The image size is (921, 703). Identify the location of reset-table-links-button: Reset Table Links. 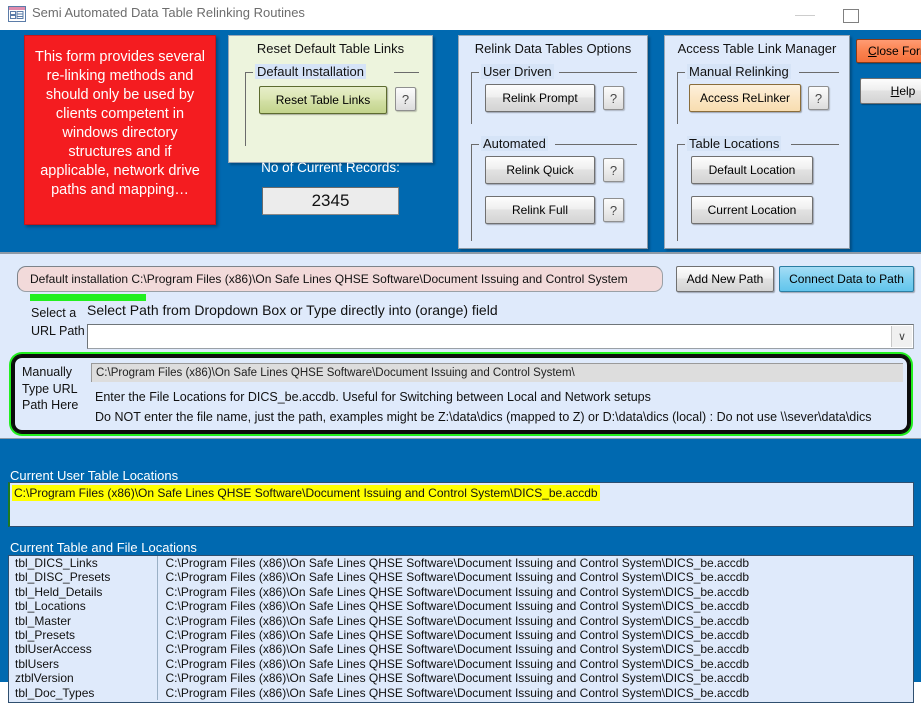
(323, 100).